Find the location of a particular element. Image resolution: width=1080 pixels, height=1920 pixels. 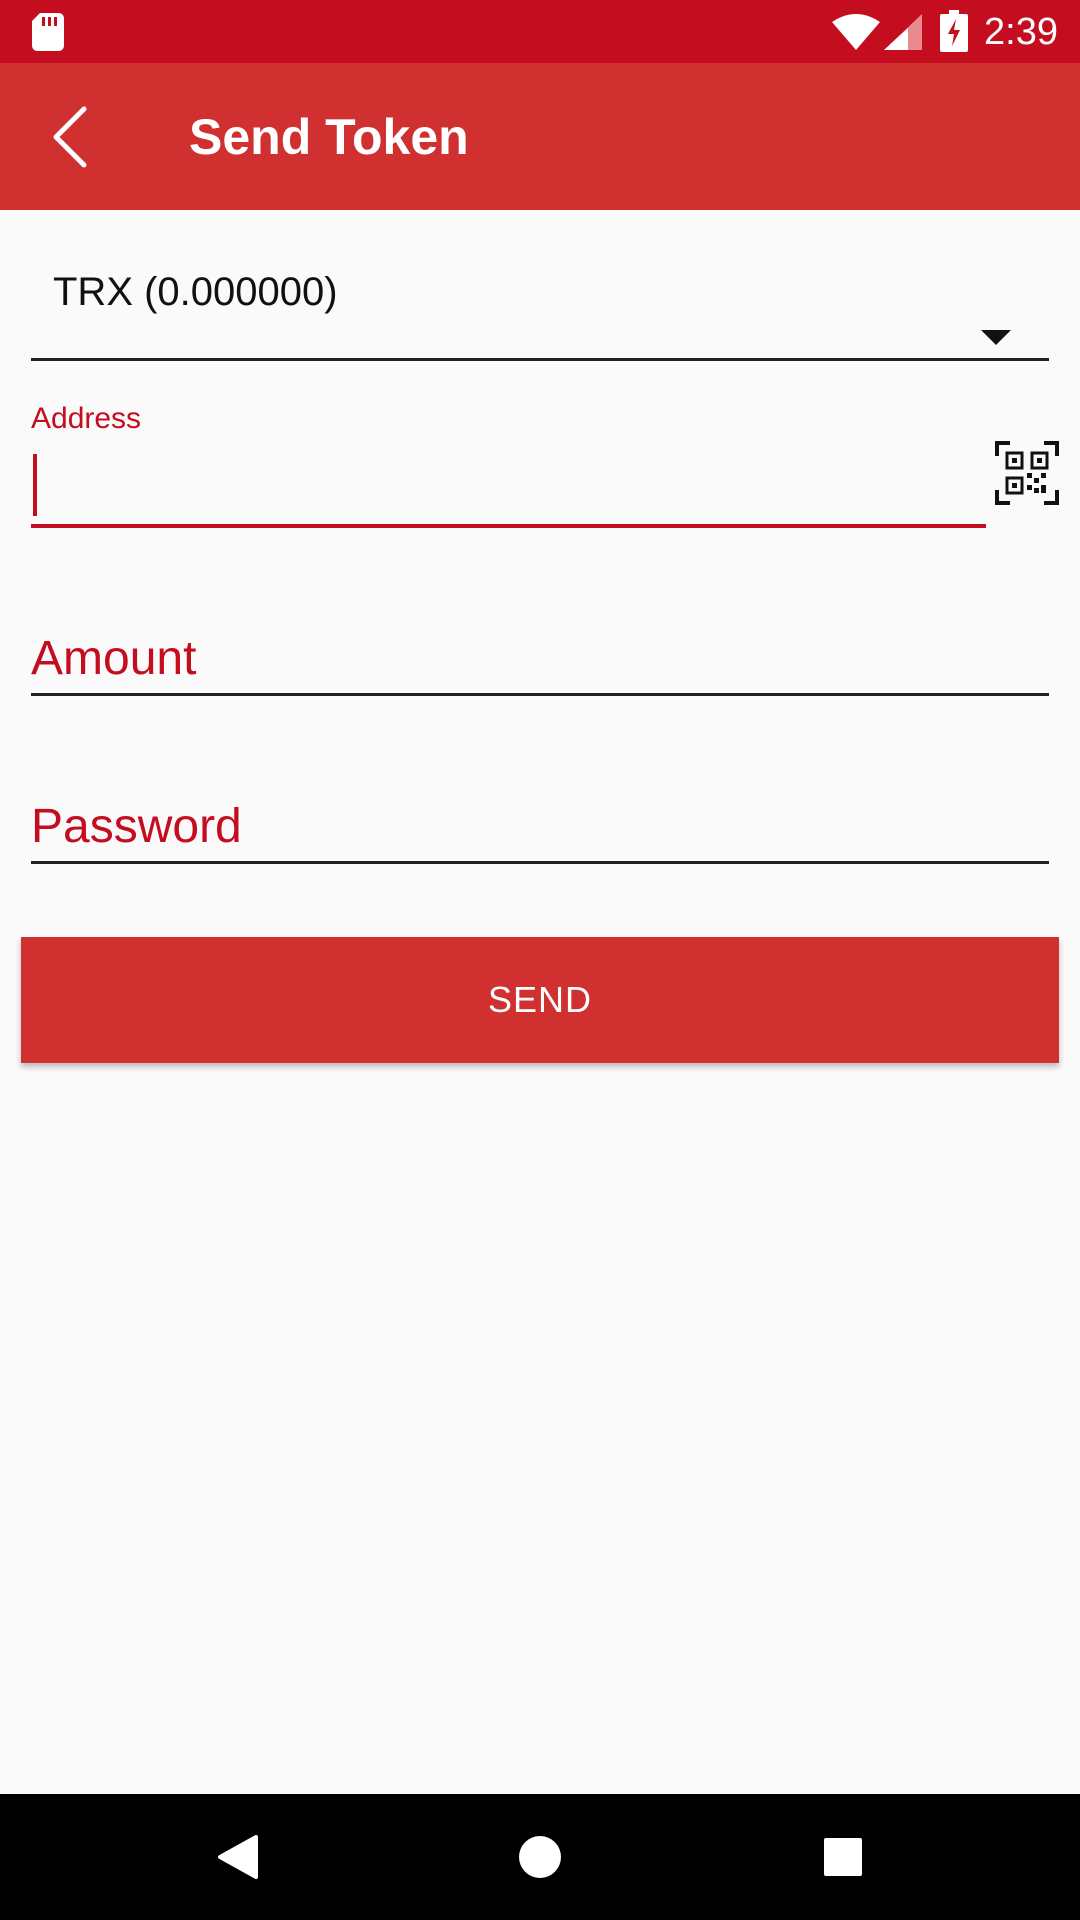

nav-home-button is located at coordinates (540, 1857).